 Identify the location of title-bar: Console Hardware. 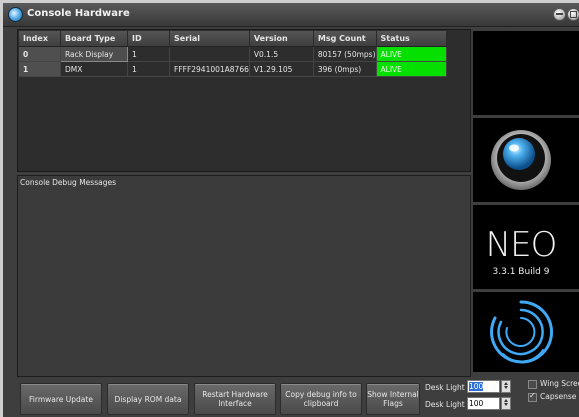
(291, 15).